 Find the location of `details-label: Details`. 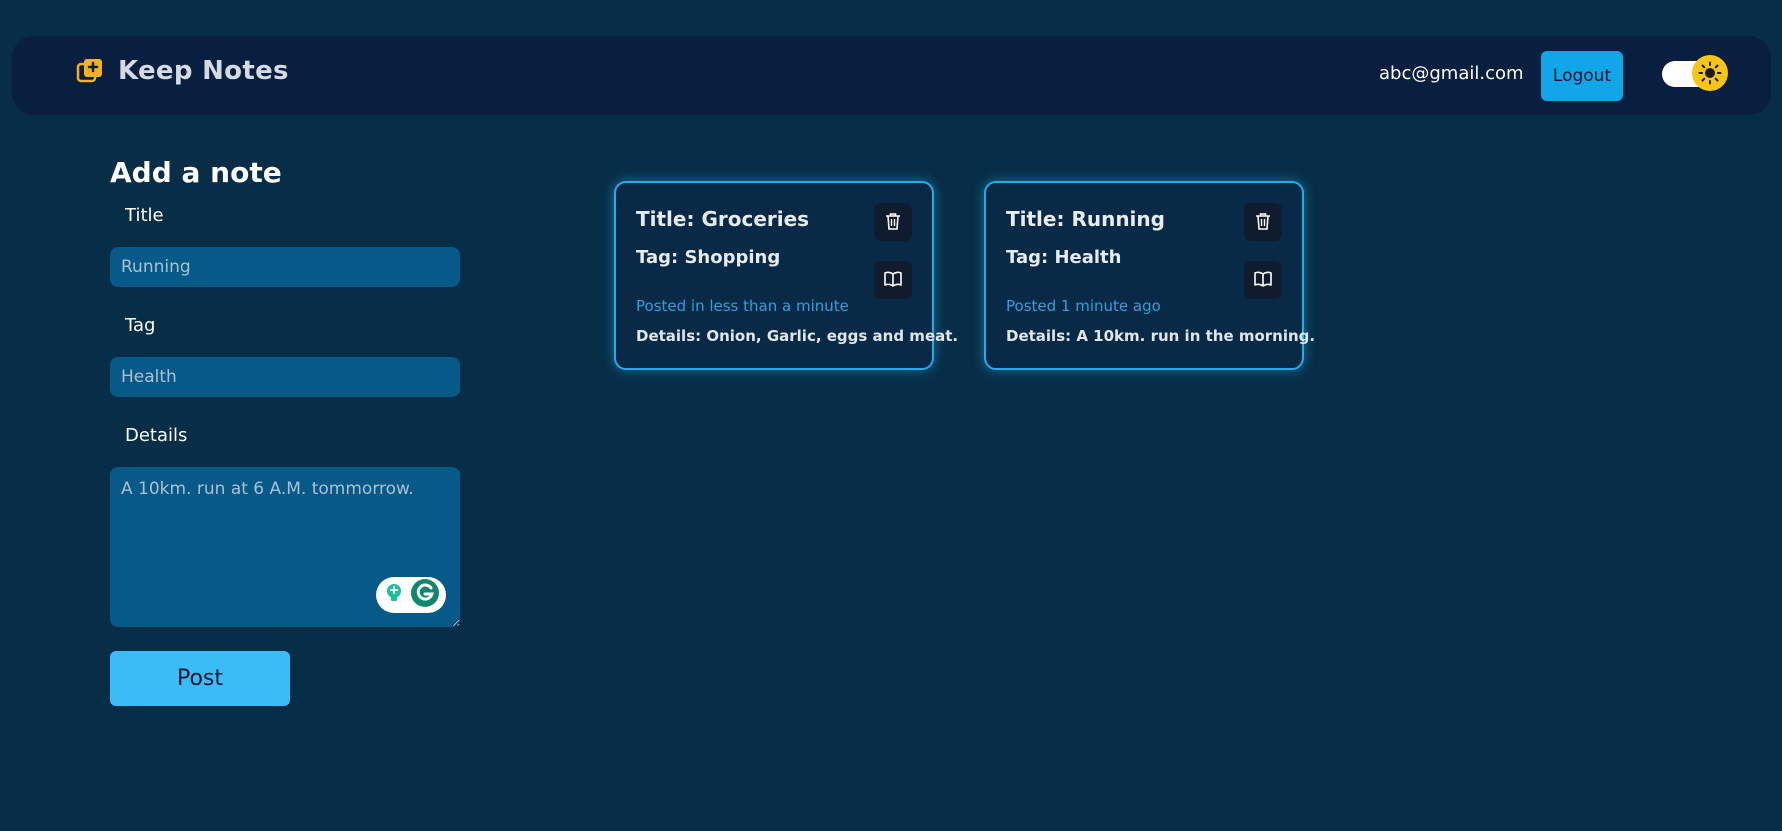

details-label: Details is located at coordinates (156, 435).